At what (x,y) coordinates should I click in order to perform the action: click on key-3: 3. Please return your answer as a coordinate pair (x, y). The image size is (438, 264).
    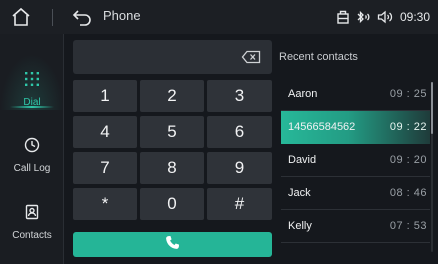
    Looking at the image, I should click on (239, 96).